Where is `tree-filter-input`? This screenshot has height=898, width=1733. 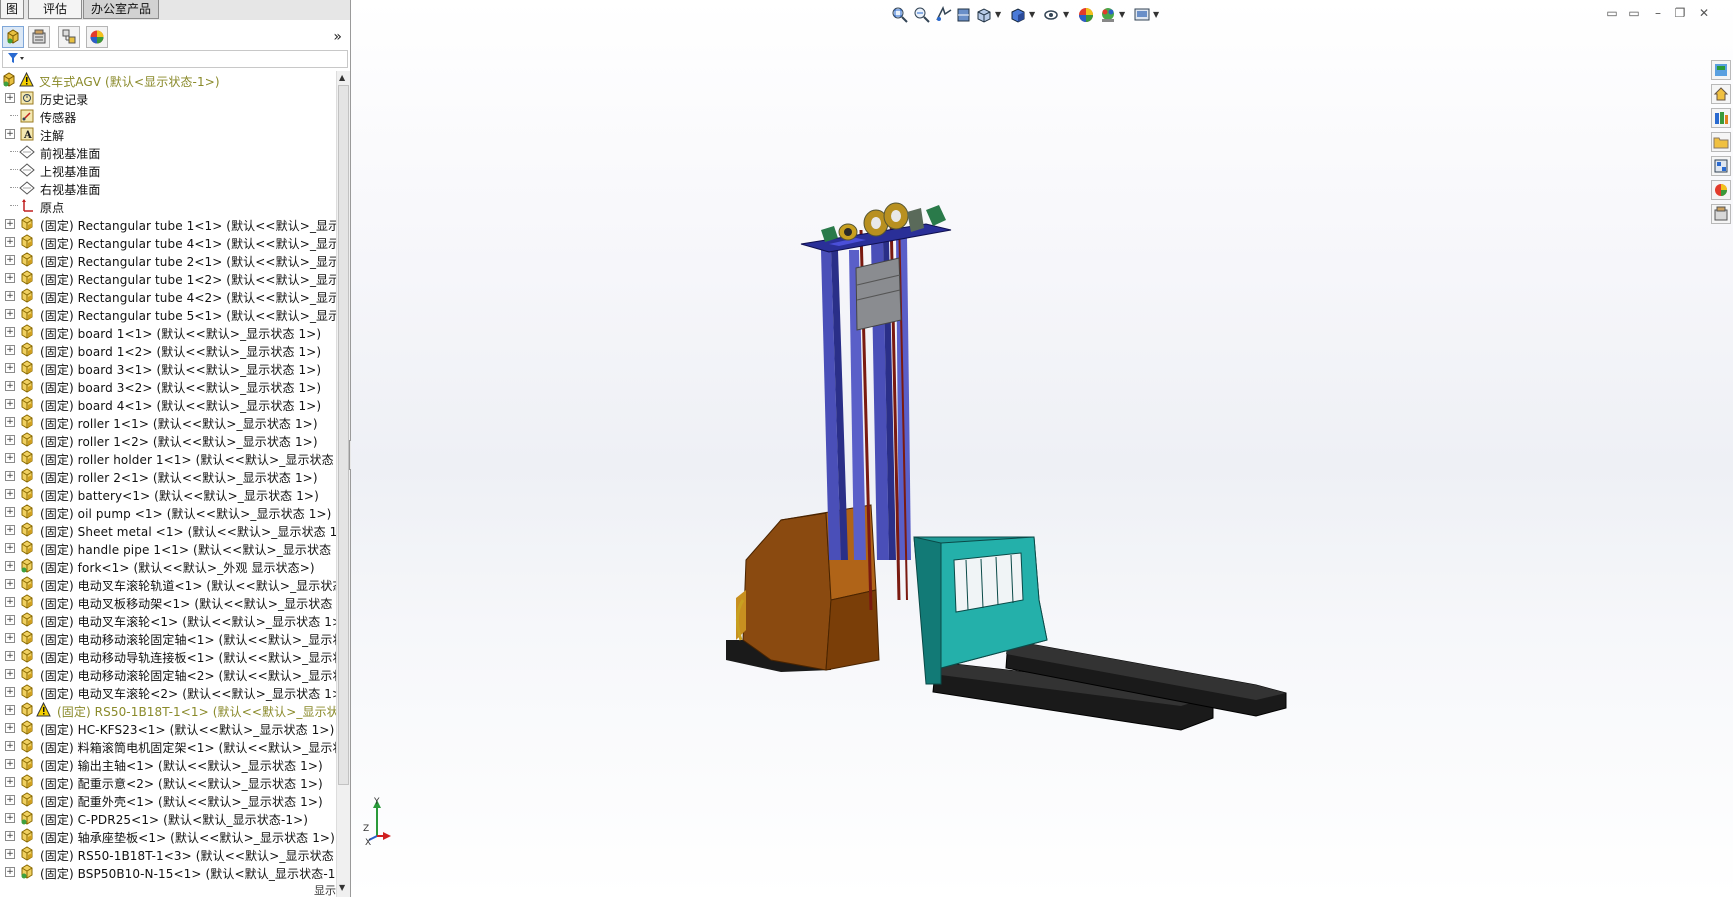 tree-filter-input is located at coordinates (175, 59).